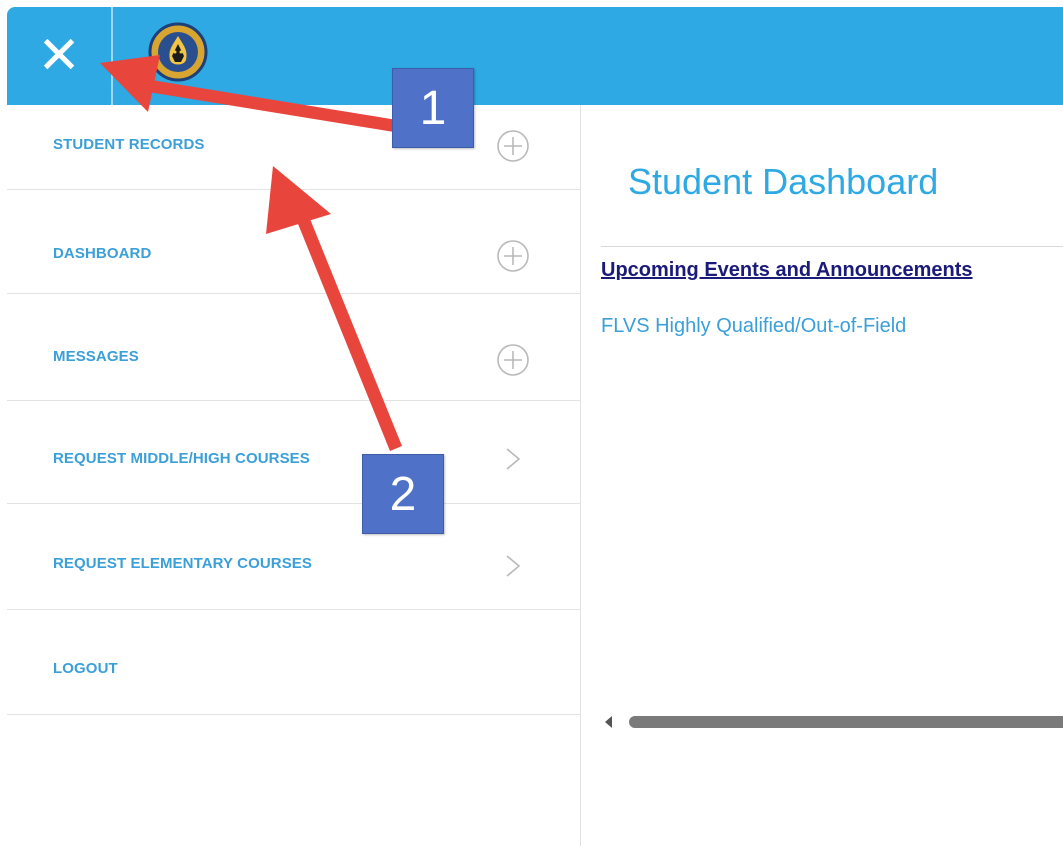 The width and height of the screenshot is (1063, 846). What do you see at coordinates (129, 144) in the screenshot?
I see `sidebar-item-label: STUDENT RECORDS` at bounding box center [129, 144].